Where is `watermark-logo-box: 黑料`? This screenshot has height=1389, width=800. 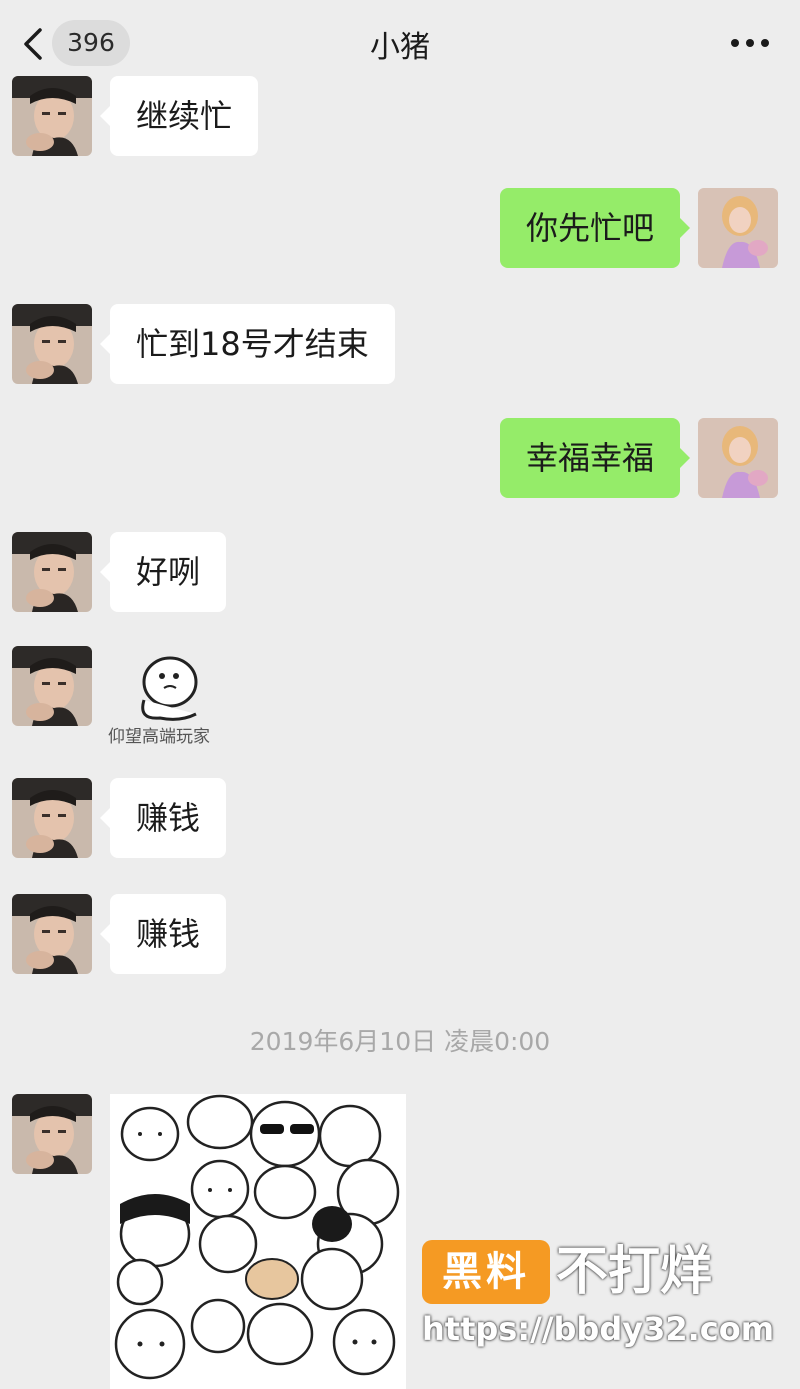
watermark-logo-box: 黑料 is located at coordinates (486, 1272).